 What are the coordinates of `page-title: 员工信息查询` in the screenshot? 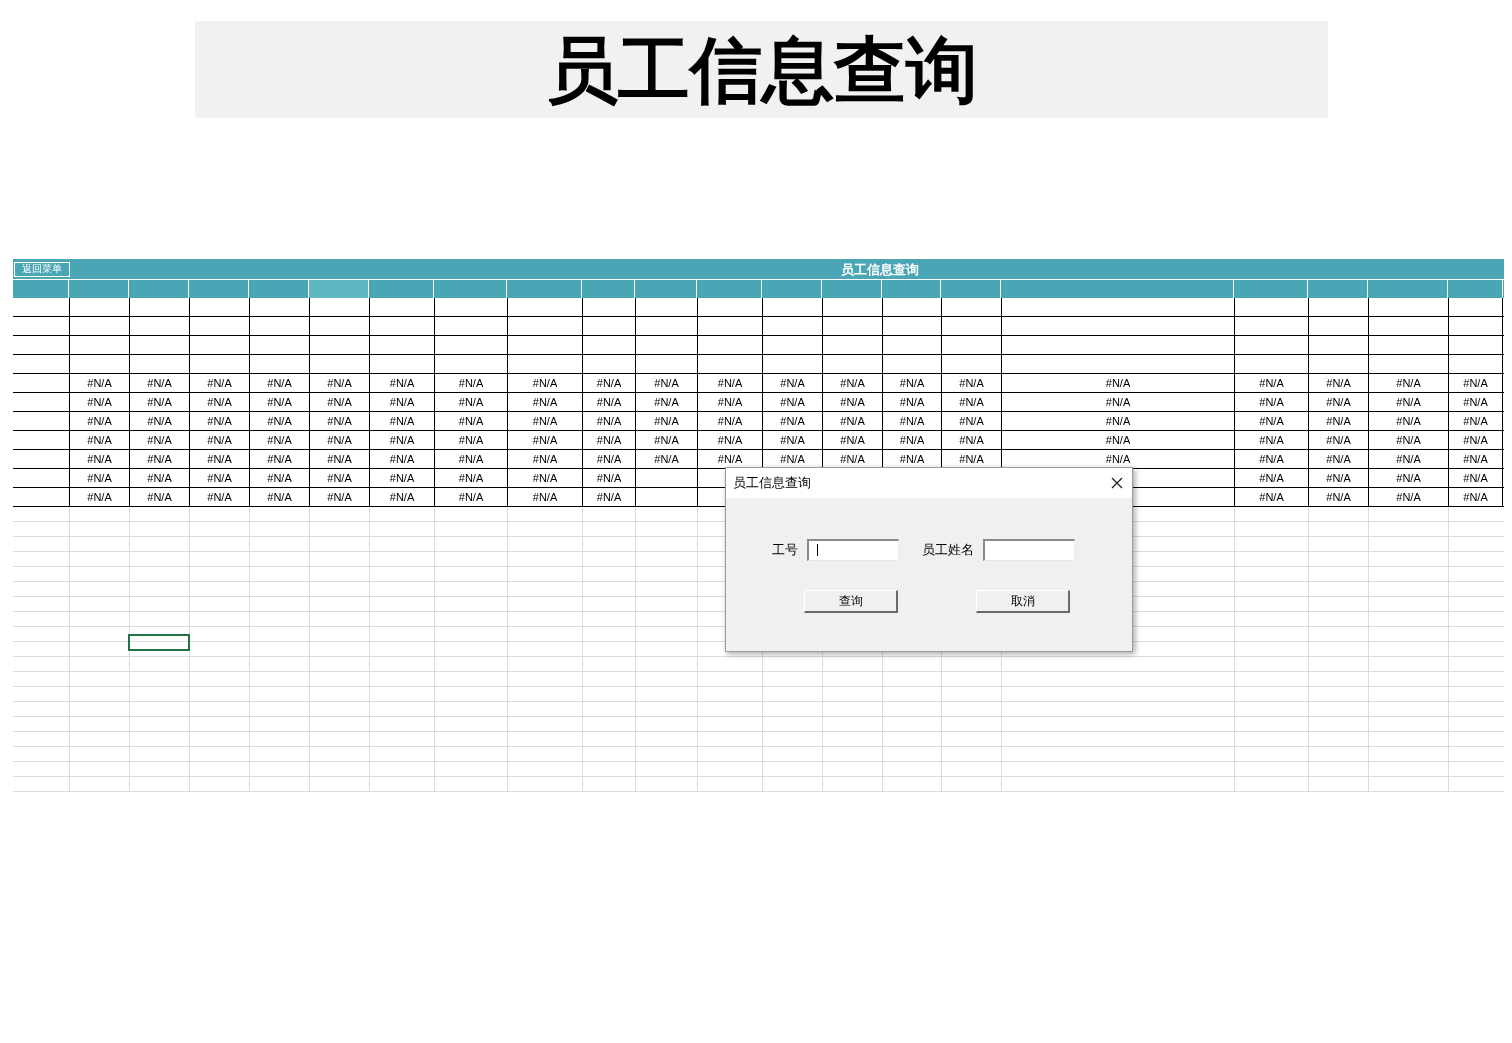 It's located at (761, 69).